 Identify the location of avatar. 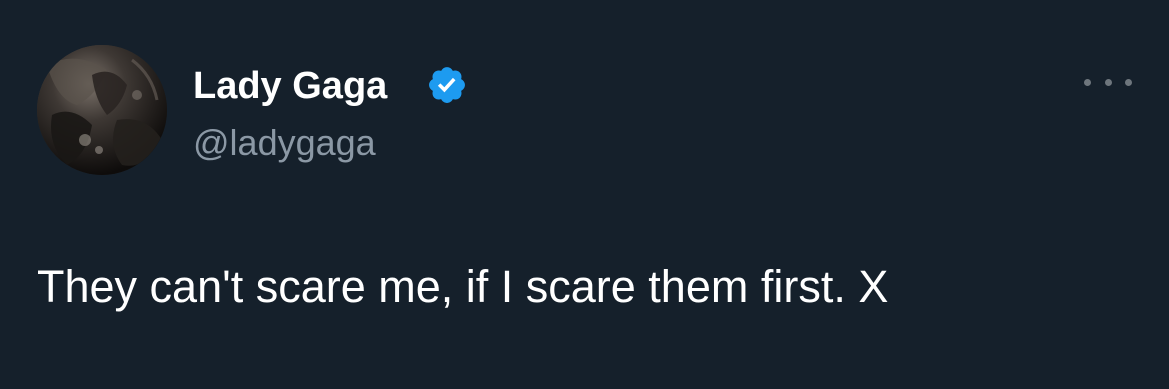
(102, 110).